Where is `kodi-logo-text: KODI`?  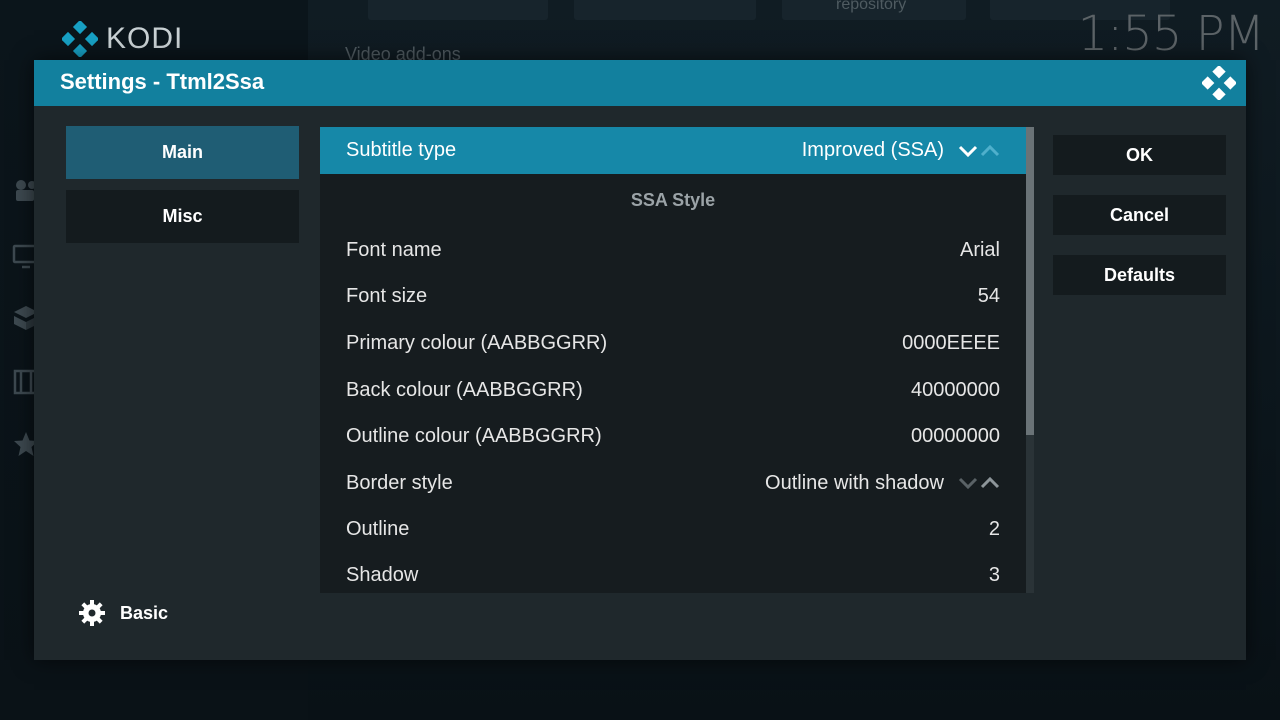
kodi-logo-text: KODI is located at coordinates (145, 38).